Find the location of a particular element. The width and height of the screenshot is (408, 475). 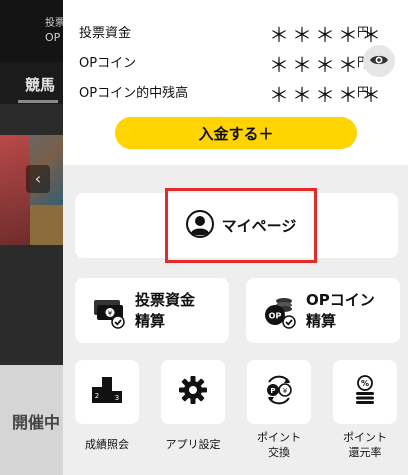

section-heading: 開催中 is located at coordinates (36, 422).